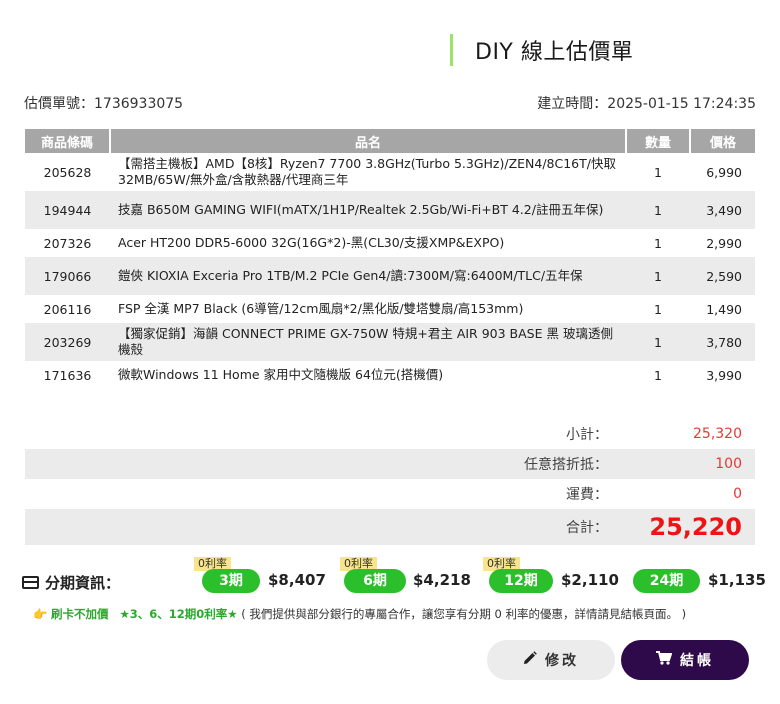 Image resolution: width=780 pixels, height=704 pixels. I want to click on item-price: 3,490, so click(722, 210).